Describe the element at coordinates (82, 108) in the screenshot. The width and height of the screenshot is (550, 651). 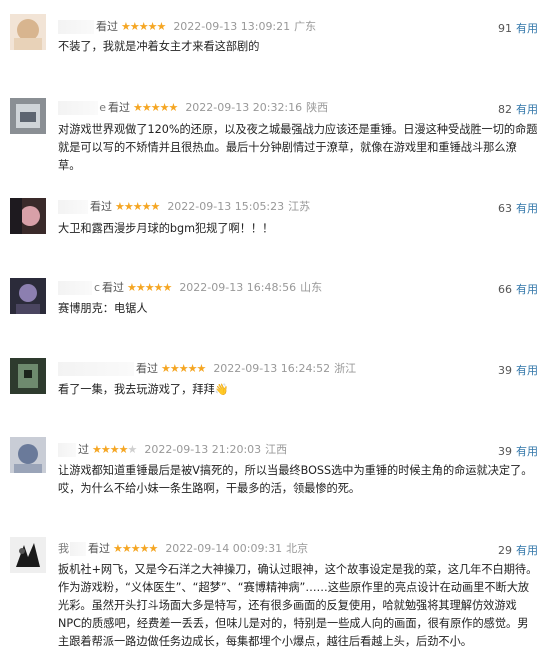
I see `username: e` at that location.